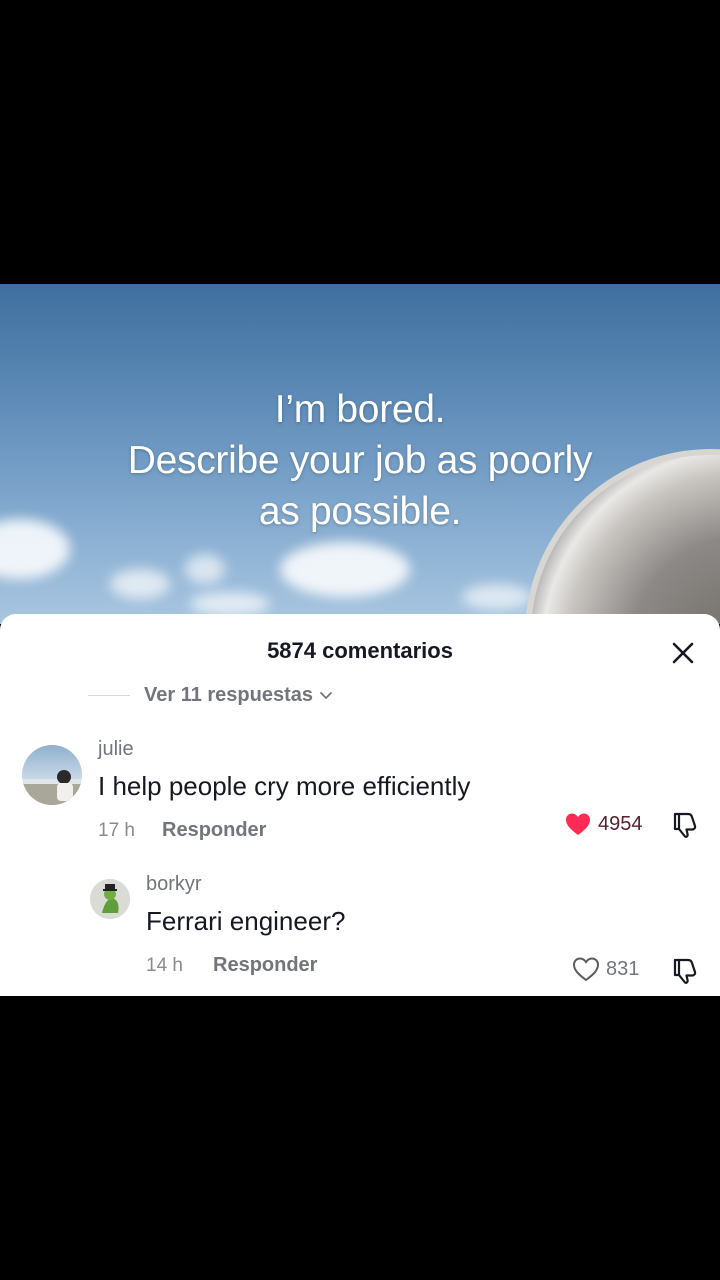 This screenshot has height=1280, width=720. I want to click on caption-line: Describe your job as poorly, so click(360, 460).